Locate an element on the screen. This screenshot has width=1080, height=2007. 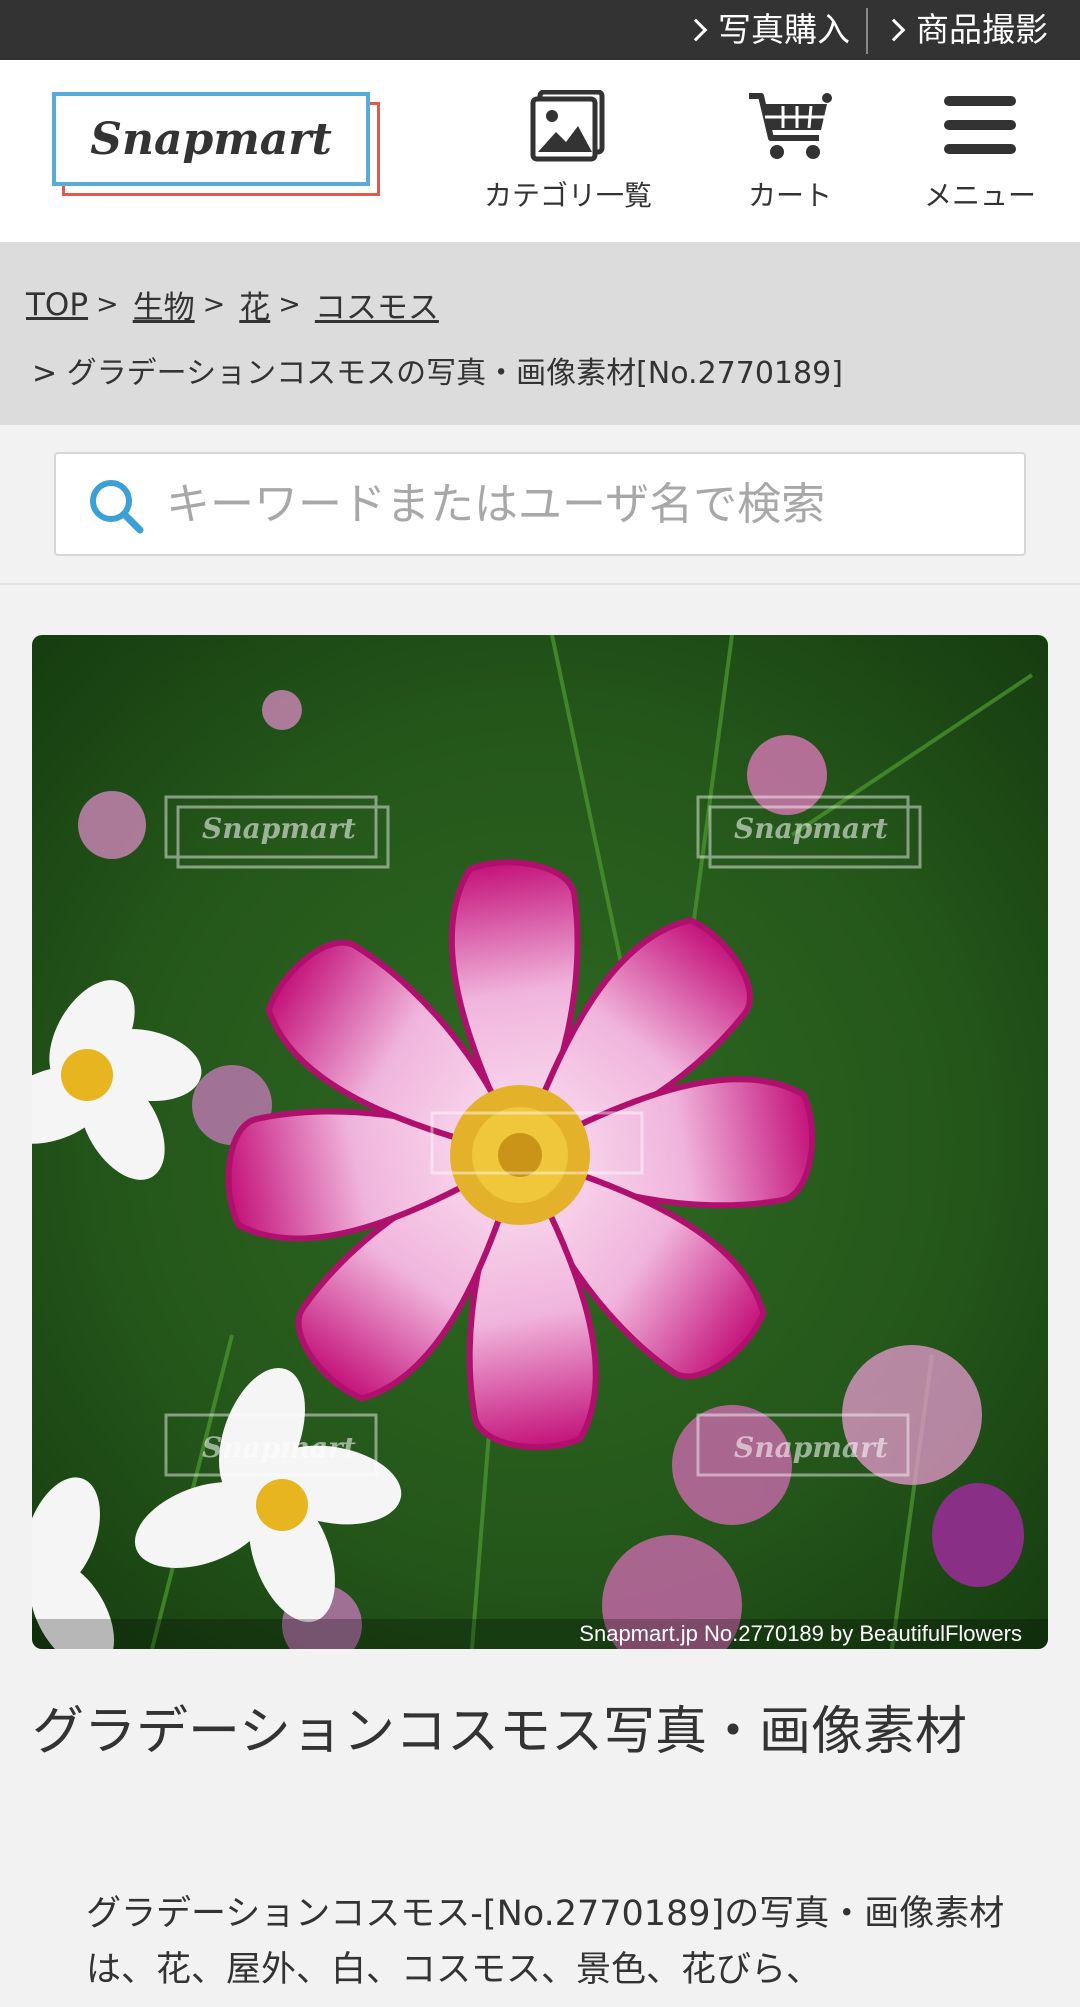
cart-button: カート is located at coordinates (790, 152).